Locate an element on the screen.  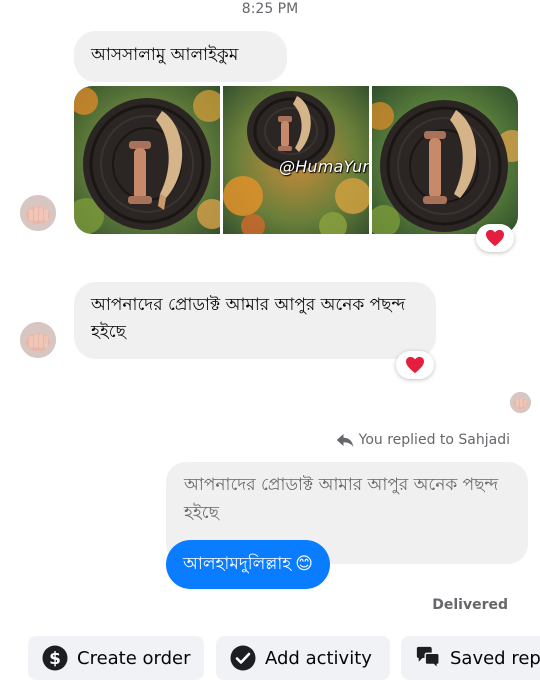
reply-context-note: You replied to Sahjadi is located at coordinates (423, 440).